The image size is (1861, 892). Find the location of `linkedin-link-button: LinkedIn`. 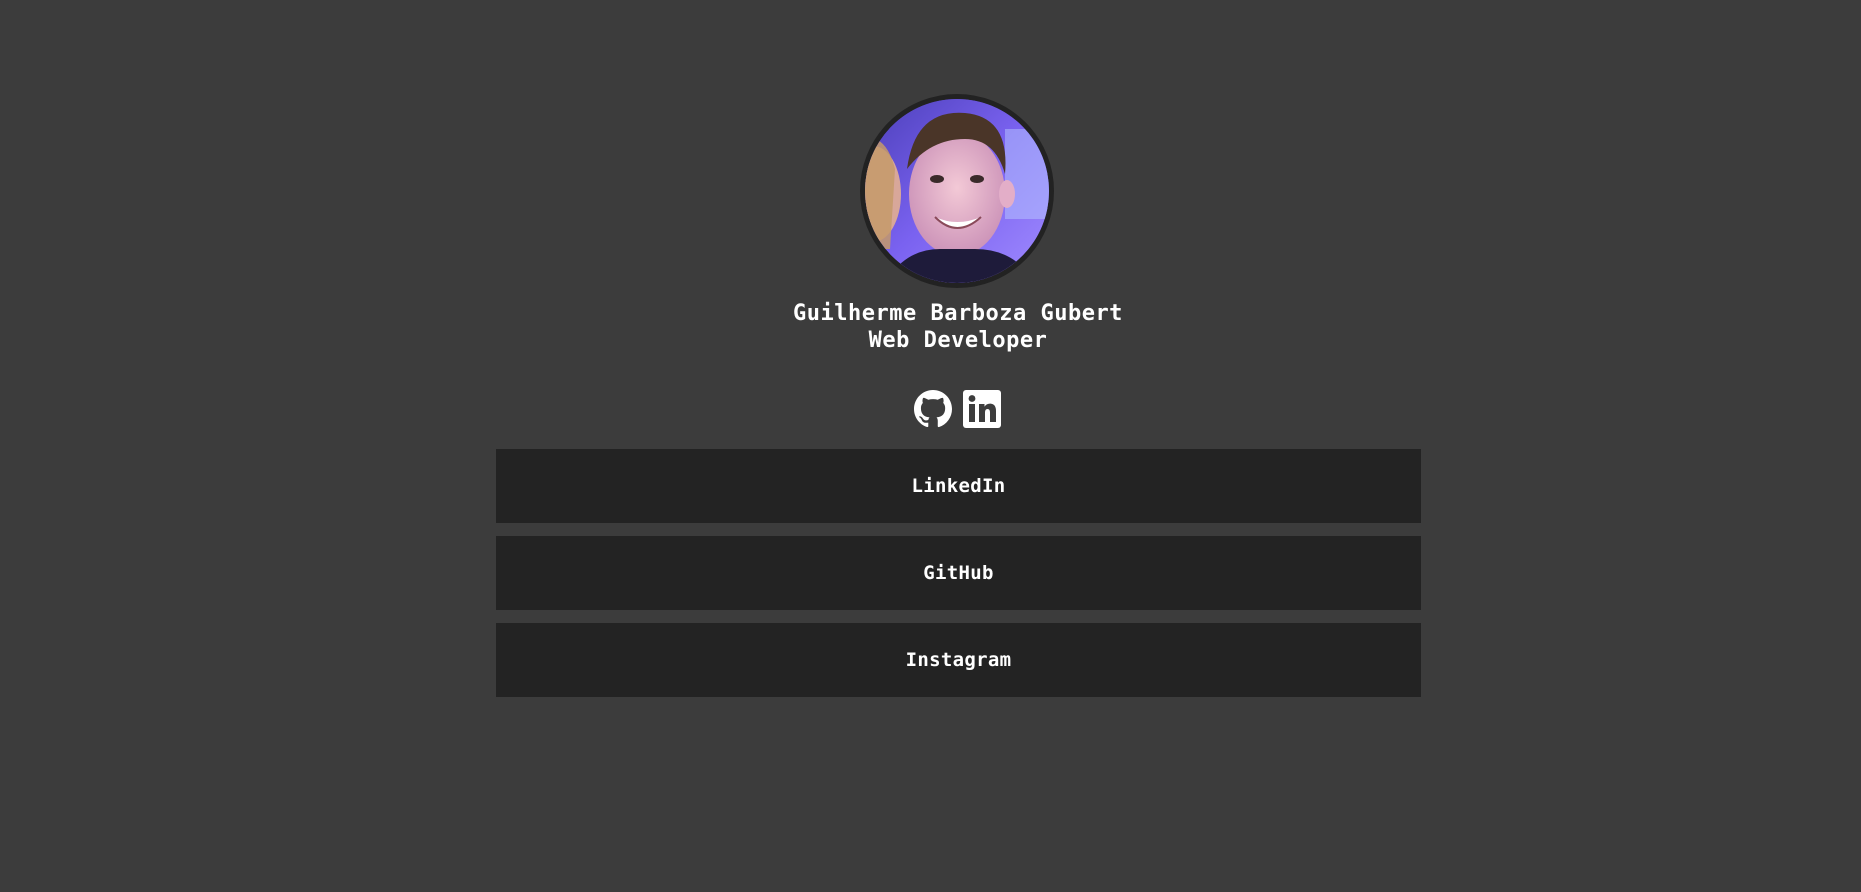

linkedin-link-button: LinkedIn is located at coordinates (958, 486).